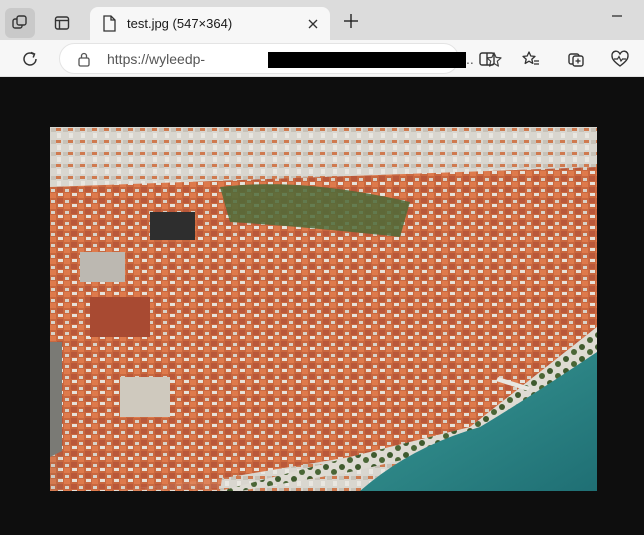  Describe the element at coordinates (109, 23) in the screenshot. I see `file-icon` at that location.